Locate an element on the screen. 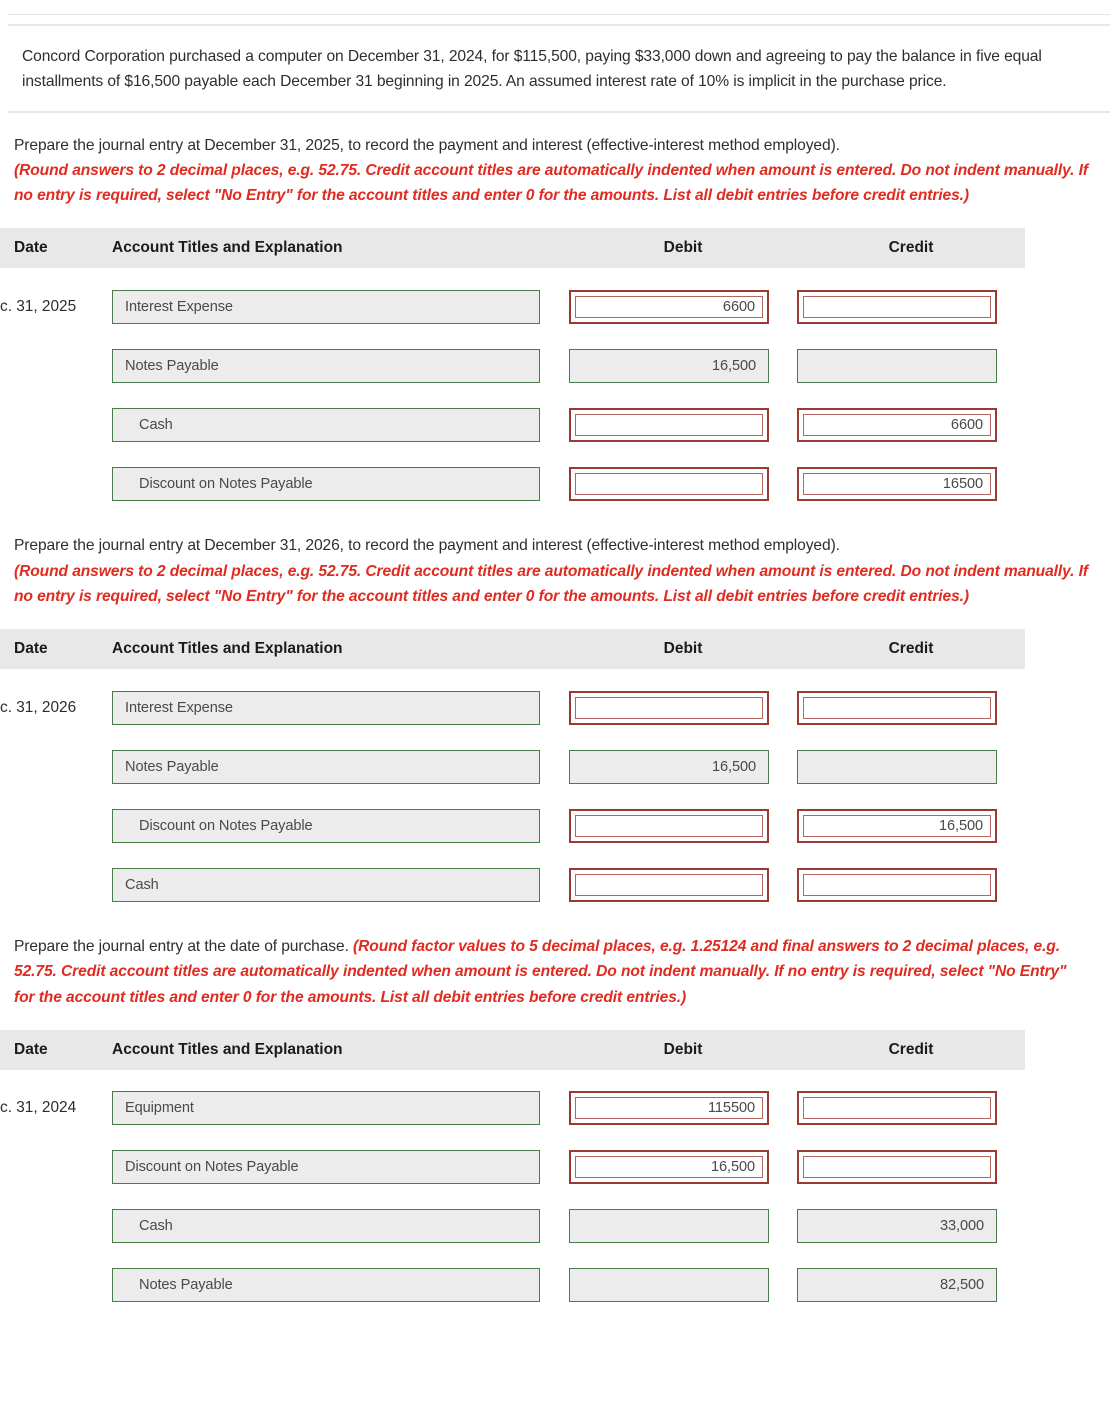  debit-cell: 6600 is located at coordinates (683, 306).